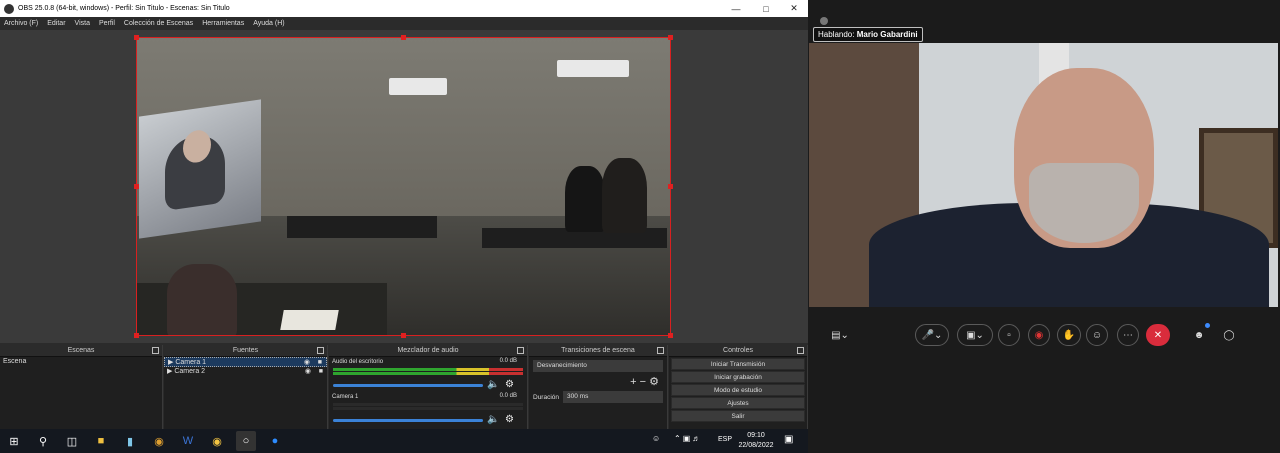  Describe the element at coordinates (624, 195) in the screenshot. I see `person` at that location.